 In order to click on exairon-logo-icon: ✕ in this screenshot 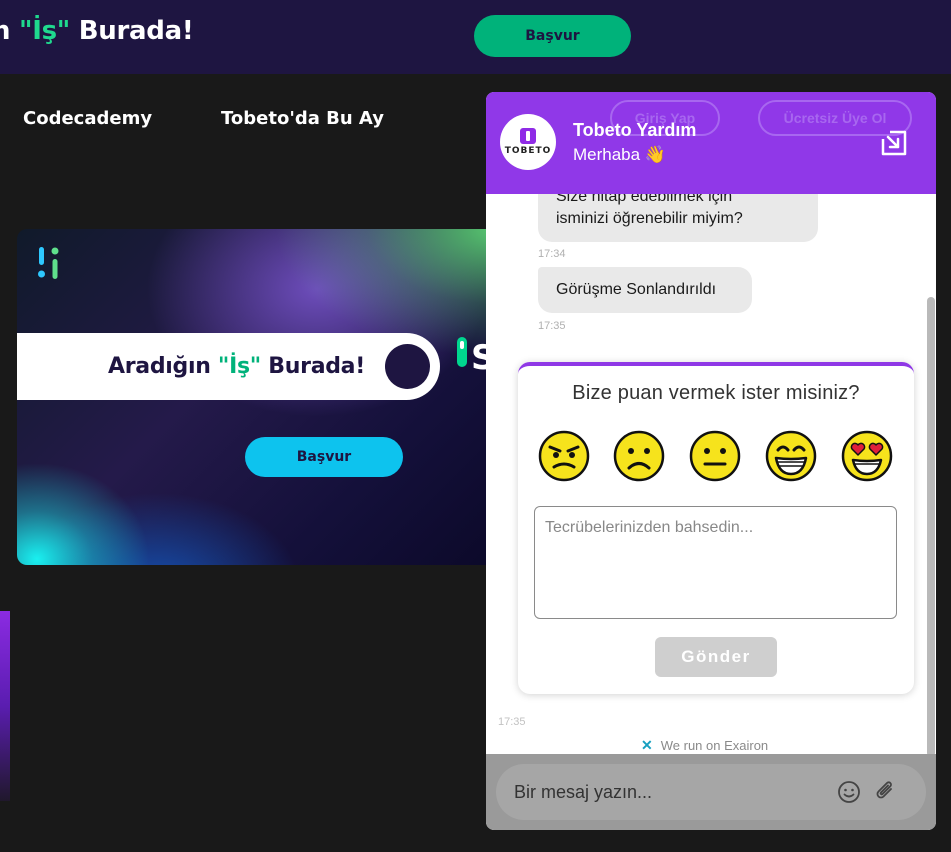, I will do `click(647, 745)`.